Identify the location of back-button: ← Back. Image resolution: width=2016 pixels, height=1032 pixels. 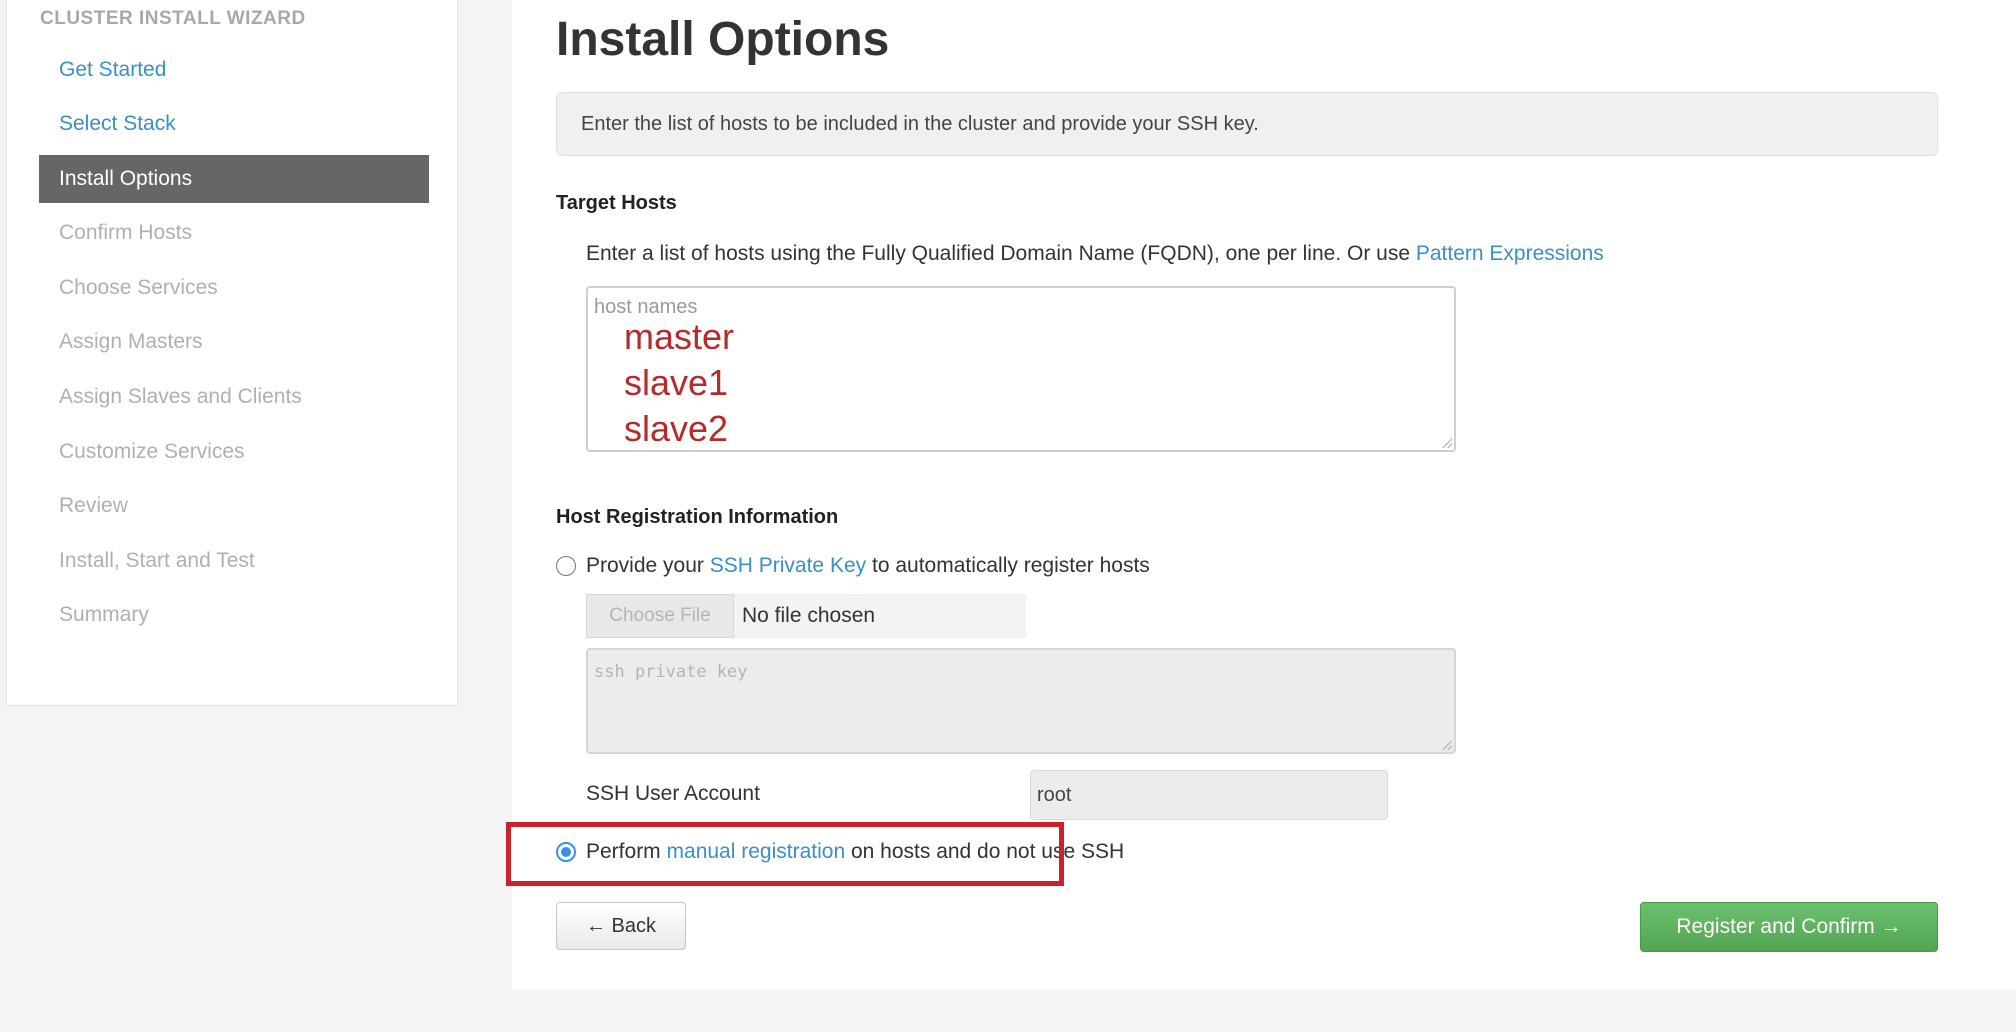
(621, 926).